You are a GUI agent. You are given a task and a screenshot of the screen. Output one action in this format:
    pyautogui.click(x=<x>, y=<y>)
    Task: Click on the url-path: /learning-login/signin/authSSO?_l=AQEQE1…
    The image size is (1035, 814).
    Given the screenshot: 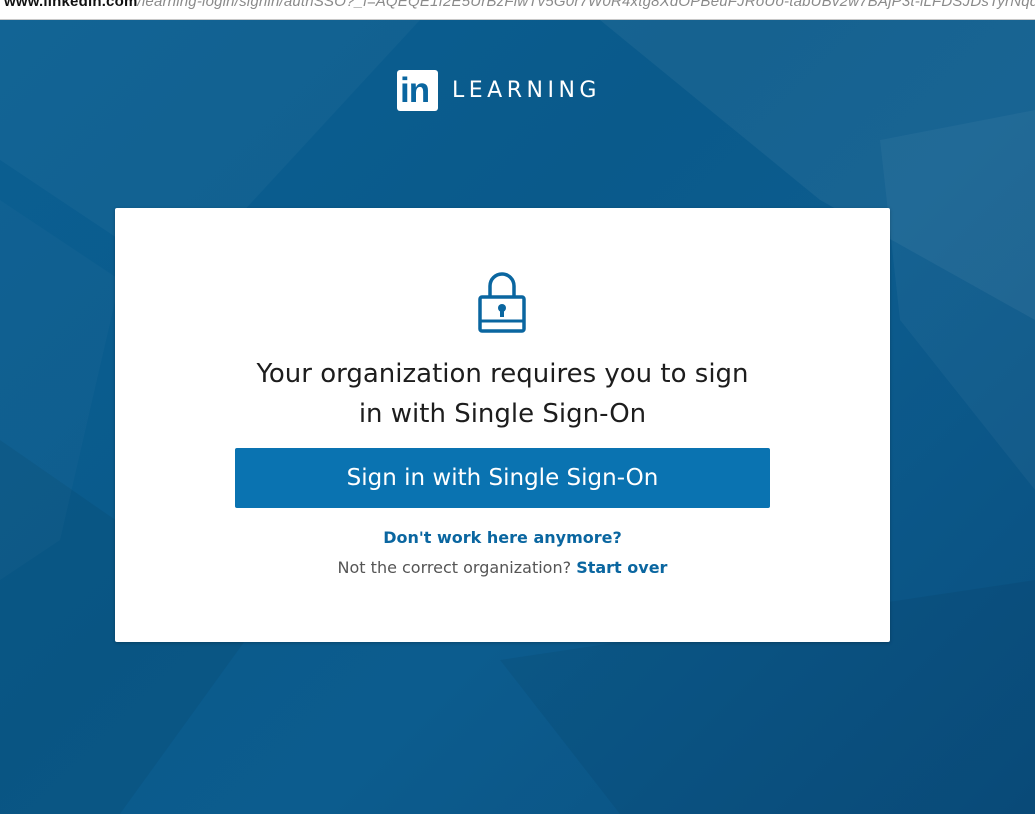 What is the action you would take?
    pyautogui.click(x=586, y=5)
    